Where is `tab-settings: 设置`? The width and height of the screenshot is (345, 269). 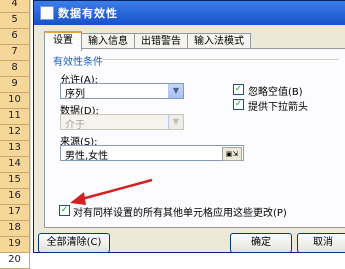 tab-settings: 设置 is located at coordinates (63, 41).